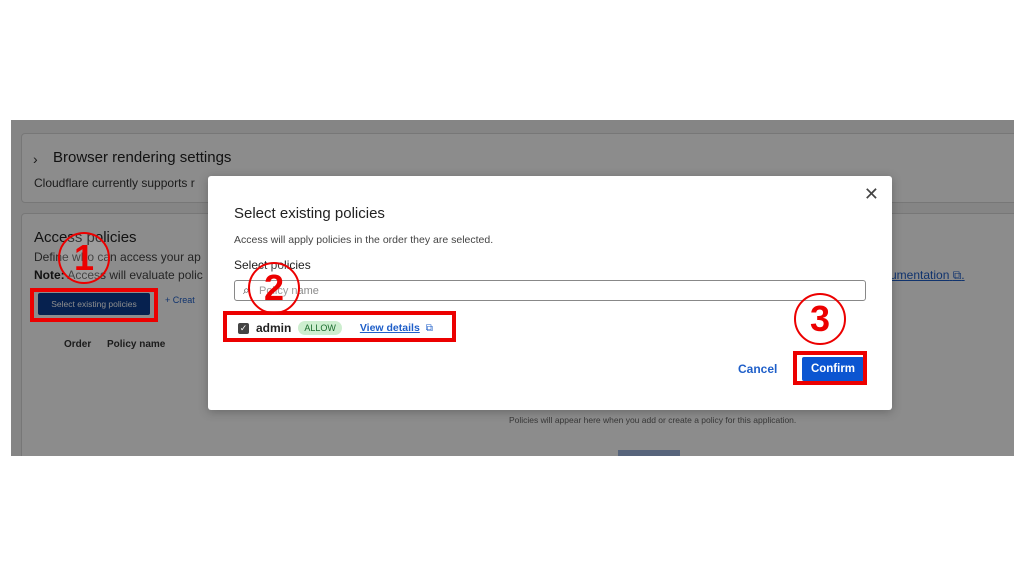 Image resolution: width=1024 pixels, height=576 pixels. I want to click on highlight-policy-item, so click(339, 326).